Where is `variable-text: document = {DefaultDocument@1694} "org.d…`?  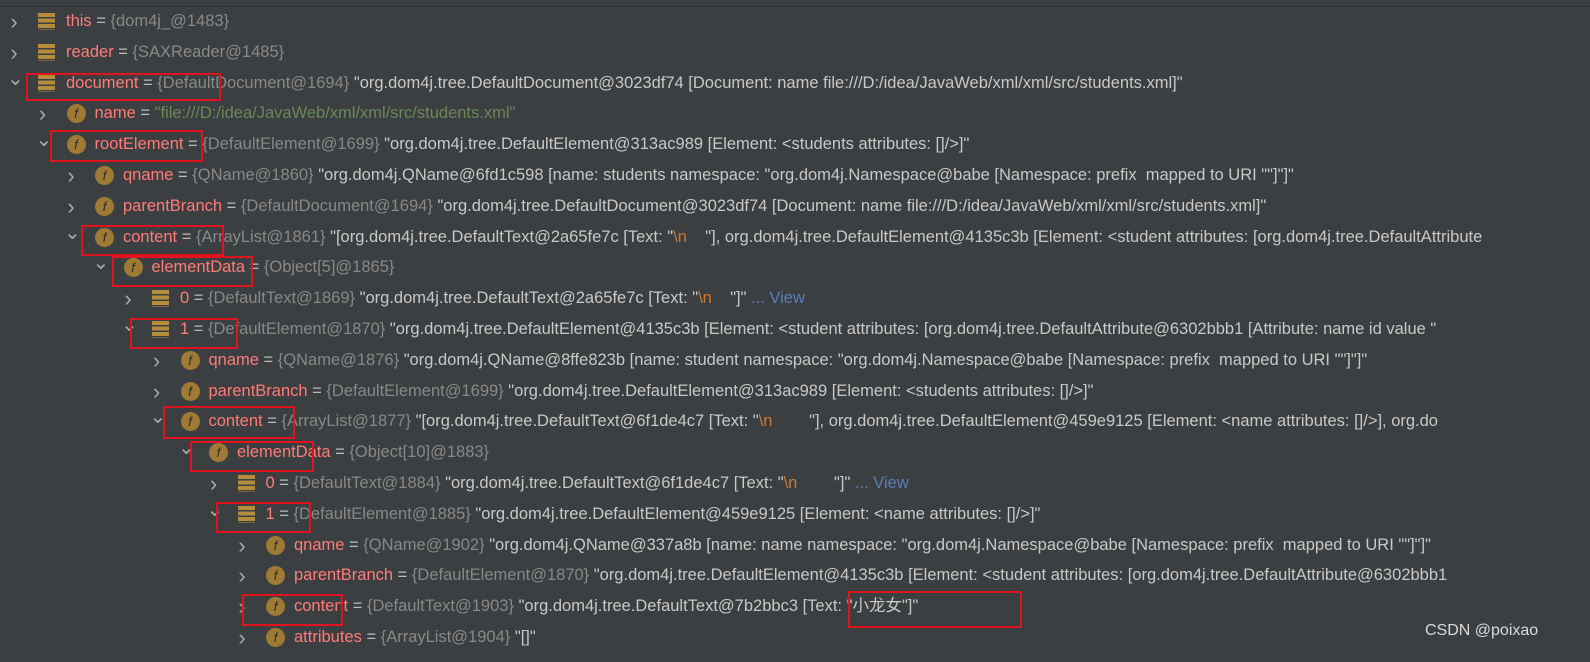
variable-text: document = {DefaultDocument@1694} "org.d… is located at coordinates (624, 83).